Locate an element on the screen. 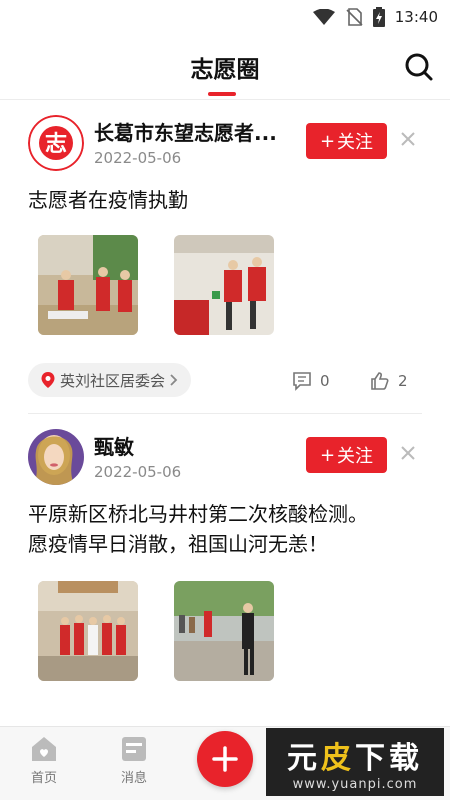 This screenshot has height=800, width=450. avatar is located at coordinates (56, 457).